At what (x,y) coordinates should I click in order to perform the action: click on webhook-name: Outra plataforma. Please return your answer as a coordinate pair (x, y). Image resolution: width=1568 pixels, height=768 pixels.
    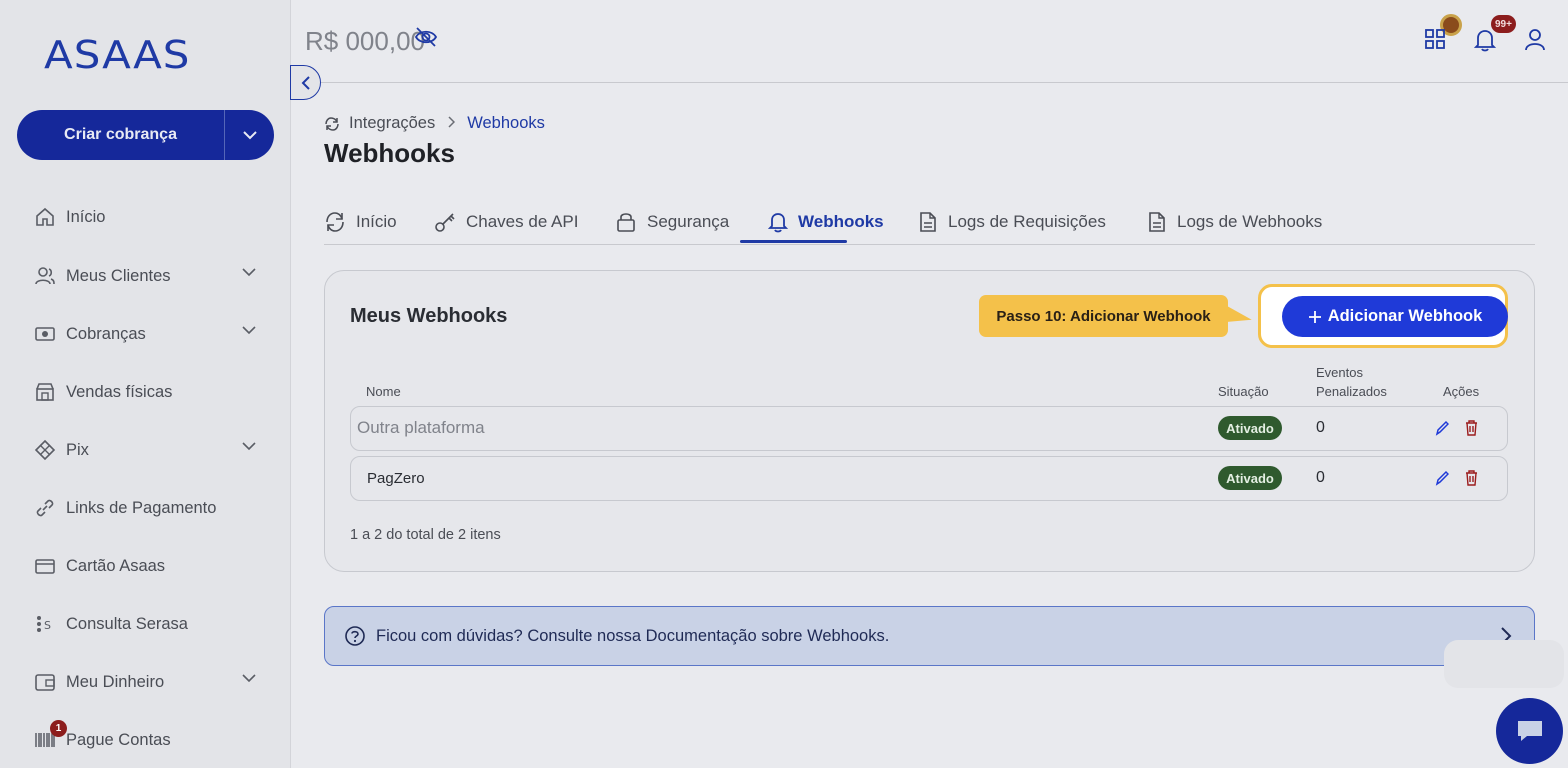
    Looking at the image, I should click on (421, 427).